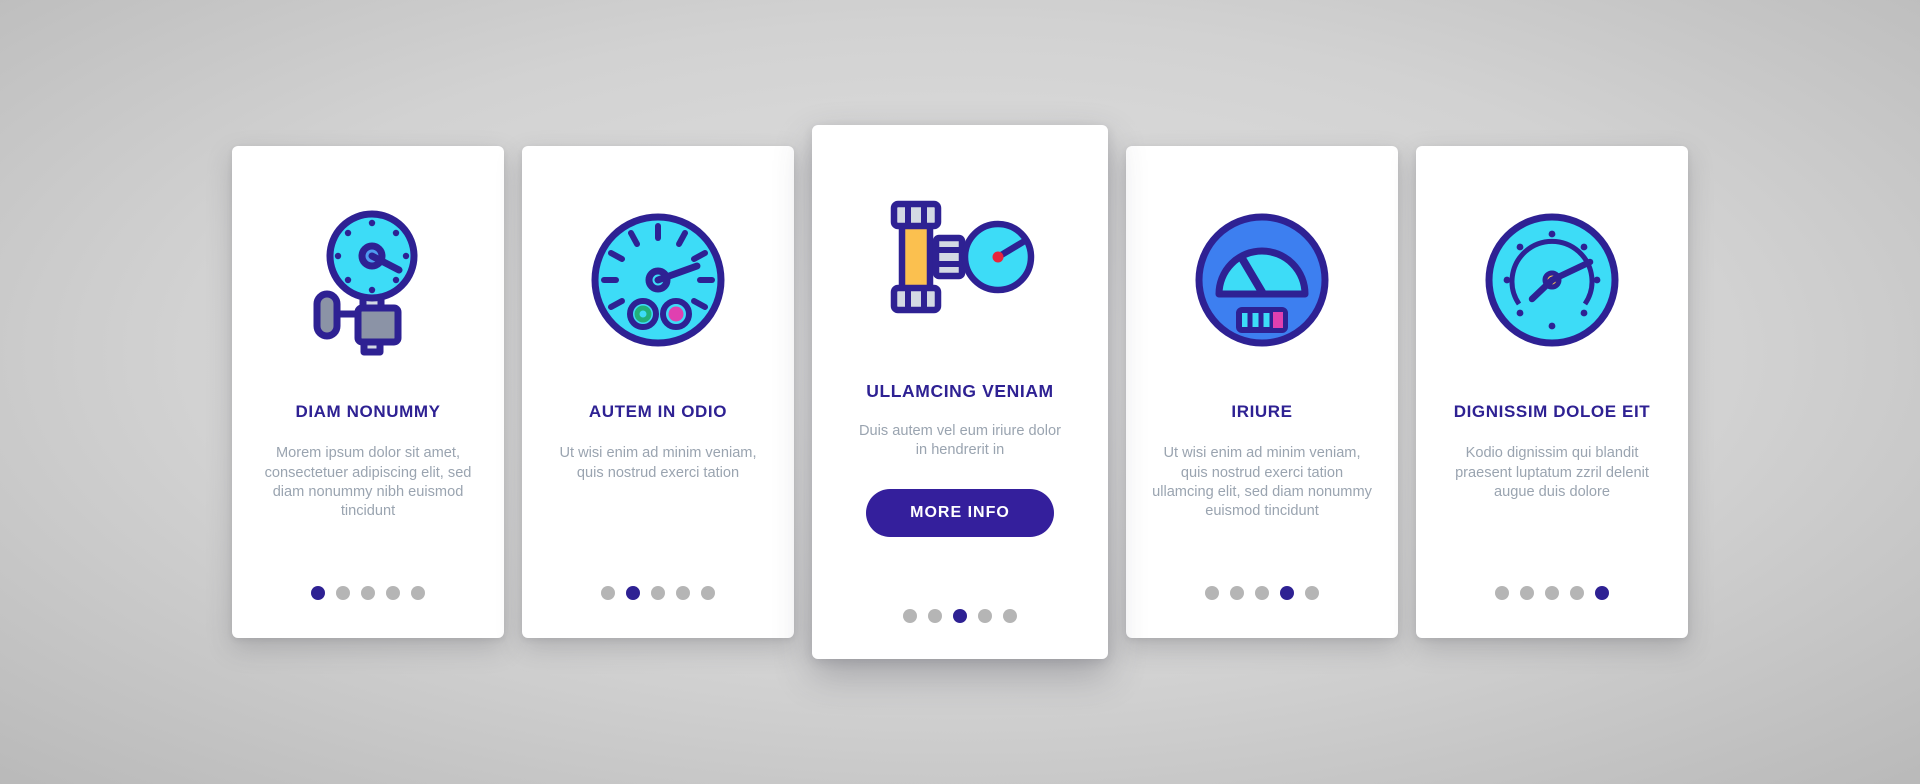 The width and height of the screenshot is (1920, 784). Describe the element at coordinates (658, 280) in the screenshot. I see `speedometer-dial-icon` at that location.